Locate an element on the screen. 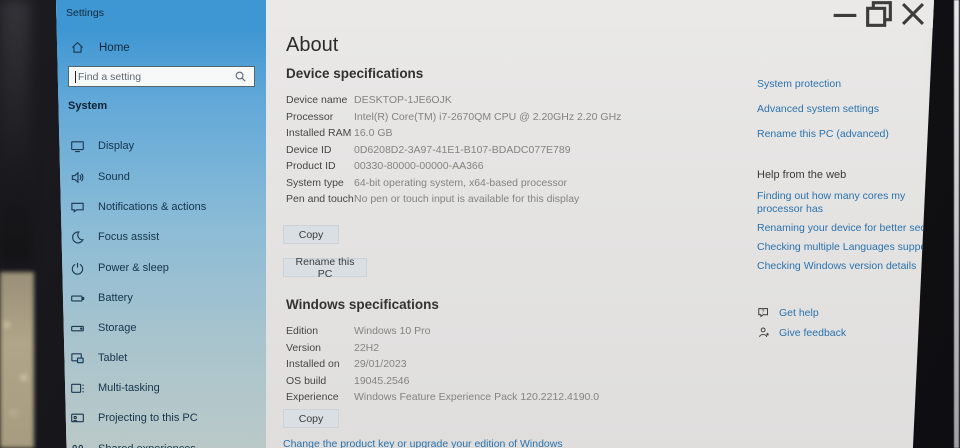 Image resolution: width=960 pixels, height=448 pixels. help-link-languages: Checking multiple Languages support is located at coordinates (845, 247).